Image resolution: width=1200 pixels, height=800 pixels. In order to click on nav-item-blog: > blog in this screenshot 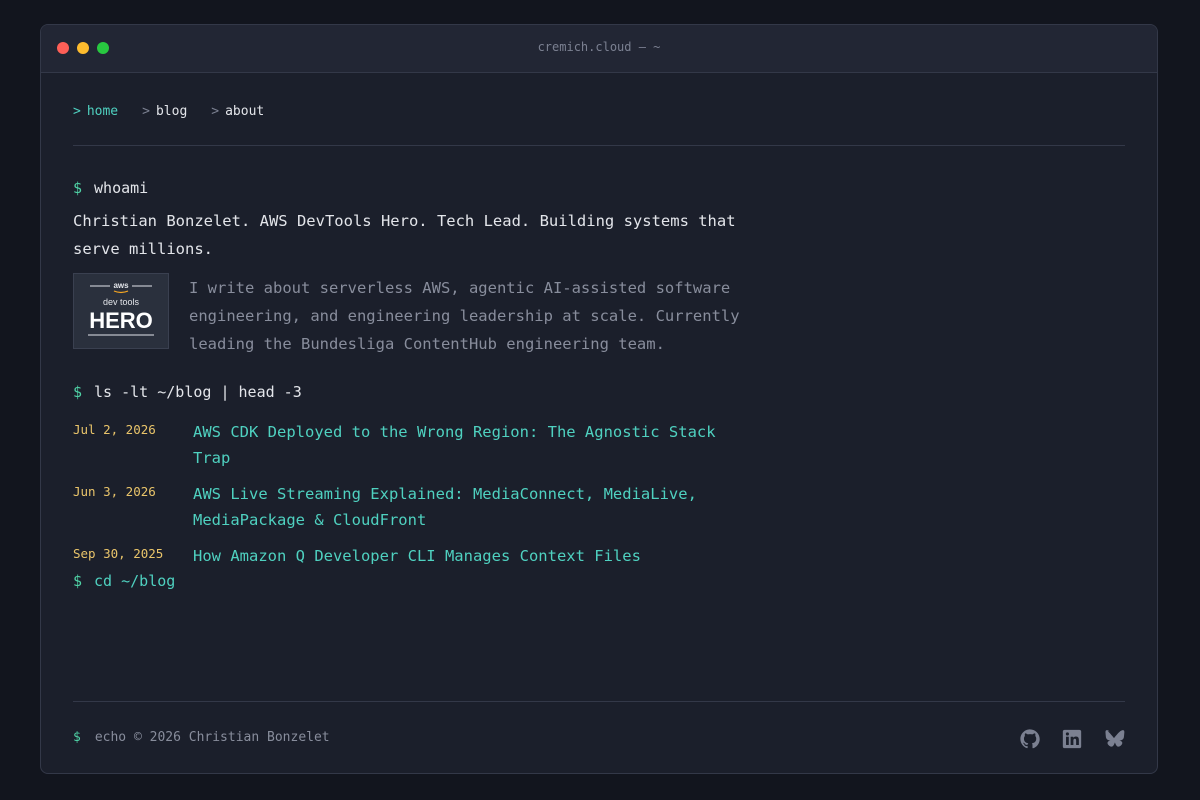, I will do `click(164, 111)`.